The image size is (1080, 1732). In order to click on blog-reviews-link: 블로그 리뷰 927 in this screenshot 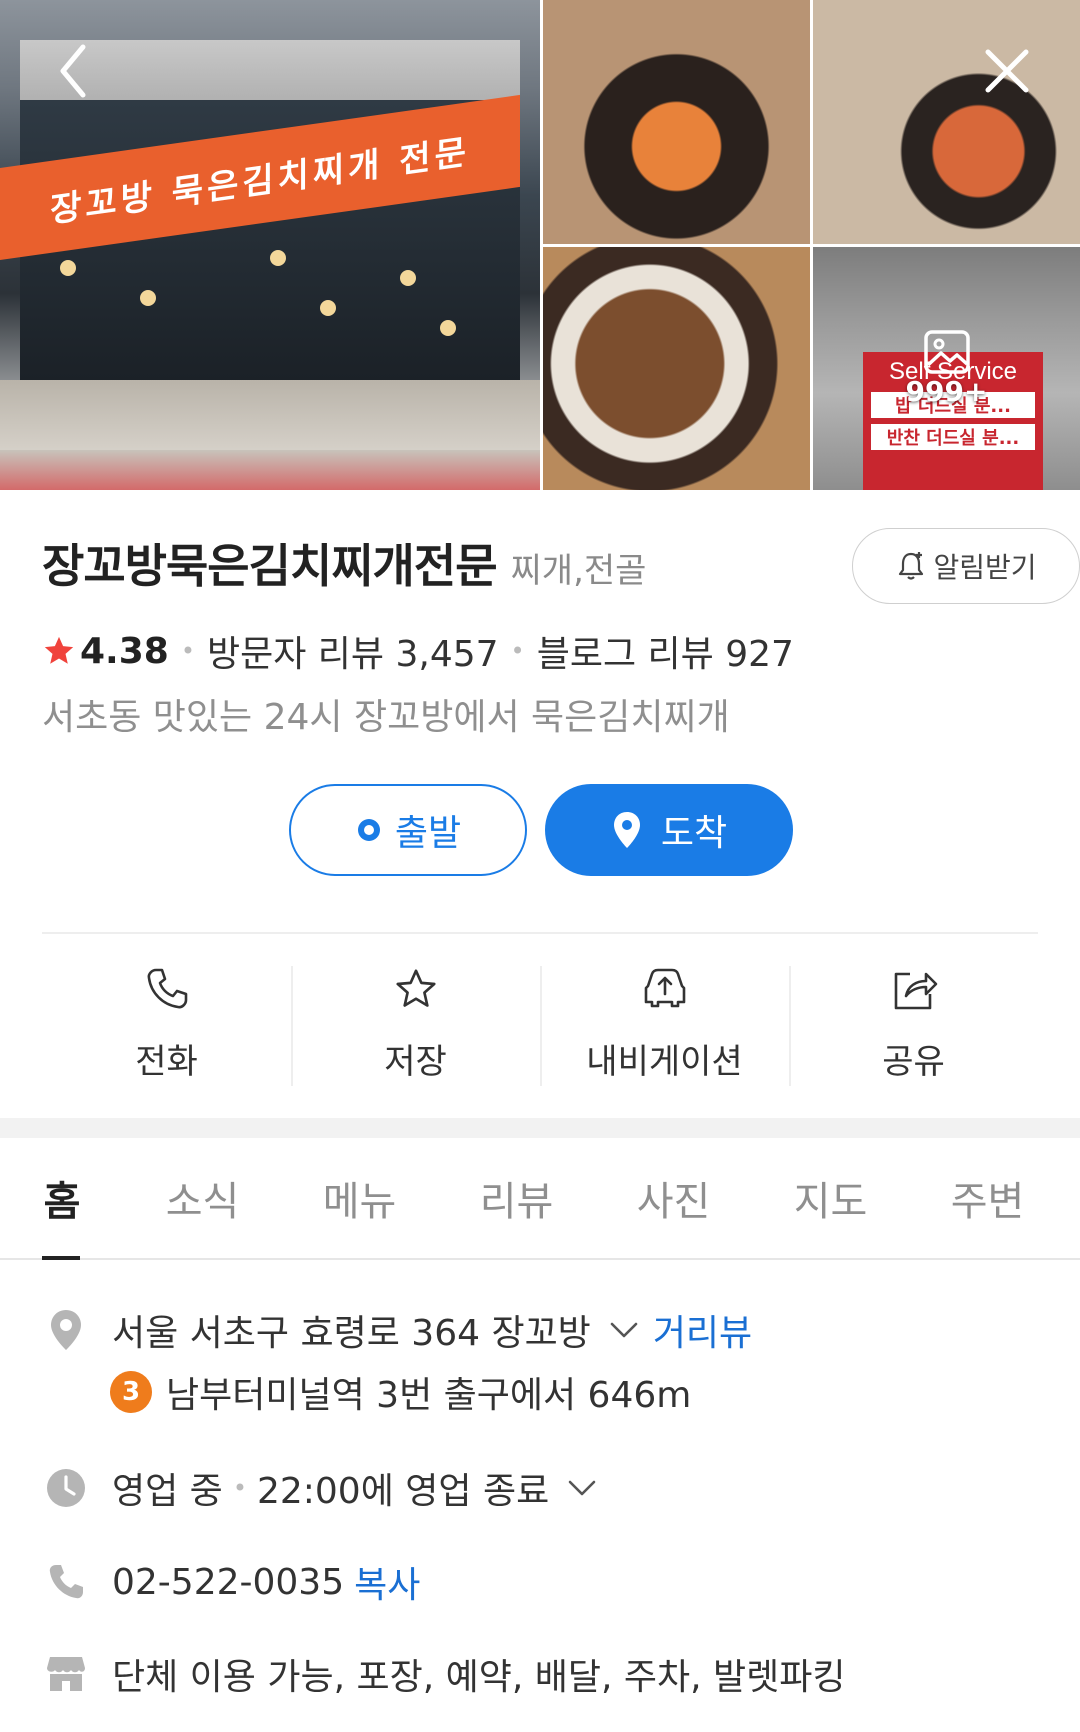, I will do `click(665, 651)`.